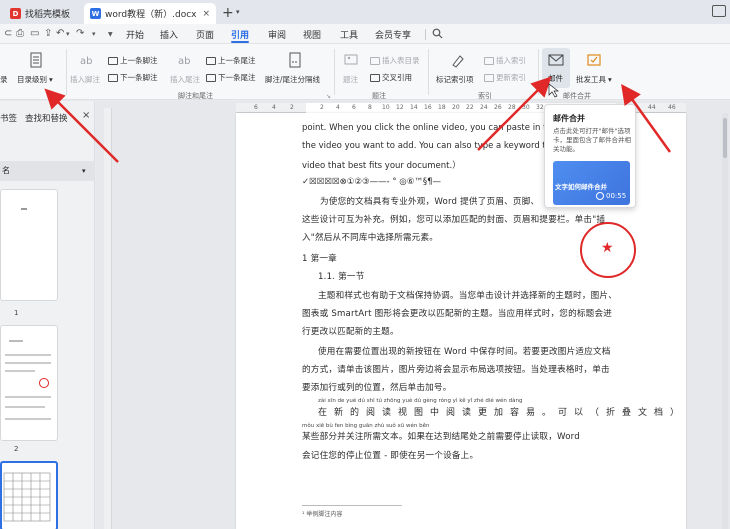  I want to click on play-icon, so click(600, 196).